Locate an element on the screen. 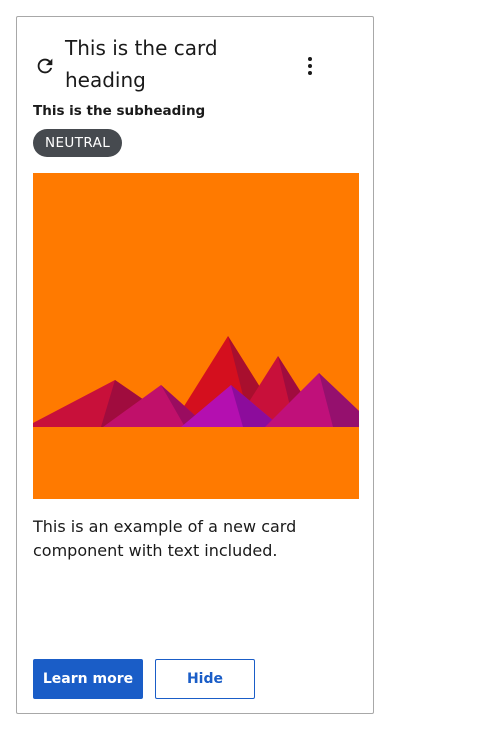  refresh-icon is located at coordinates (45, 66).